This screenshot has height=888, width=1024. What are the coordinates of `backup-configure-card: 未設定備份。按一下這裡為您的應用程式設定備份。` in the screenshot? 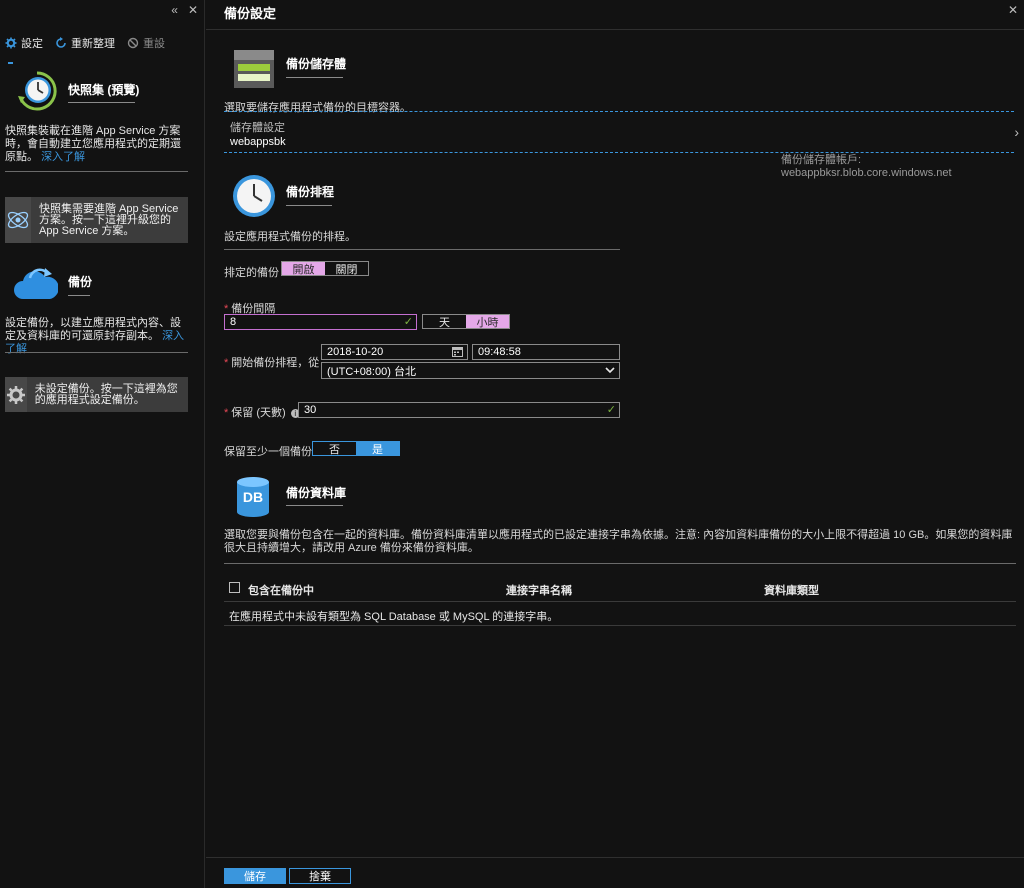 It's located at (96, 394).